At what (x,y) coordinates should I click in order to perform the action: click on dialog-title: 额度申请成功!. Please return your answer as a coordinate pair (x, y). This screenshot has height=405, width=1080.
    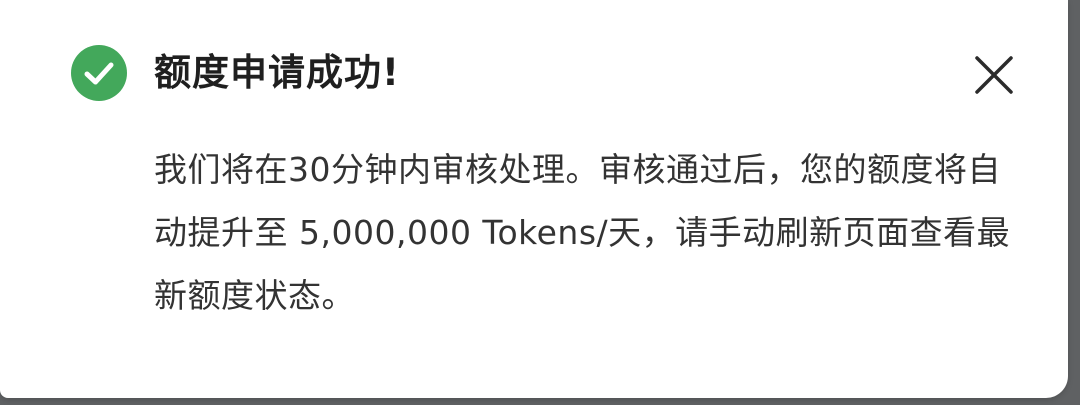
    Looking at the image, I should click on (277, 72).